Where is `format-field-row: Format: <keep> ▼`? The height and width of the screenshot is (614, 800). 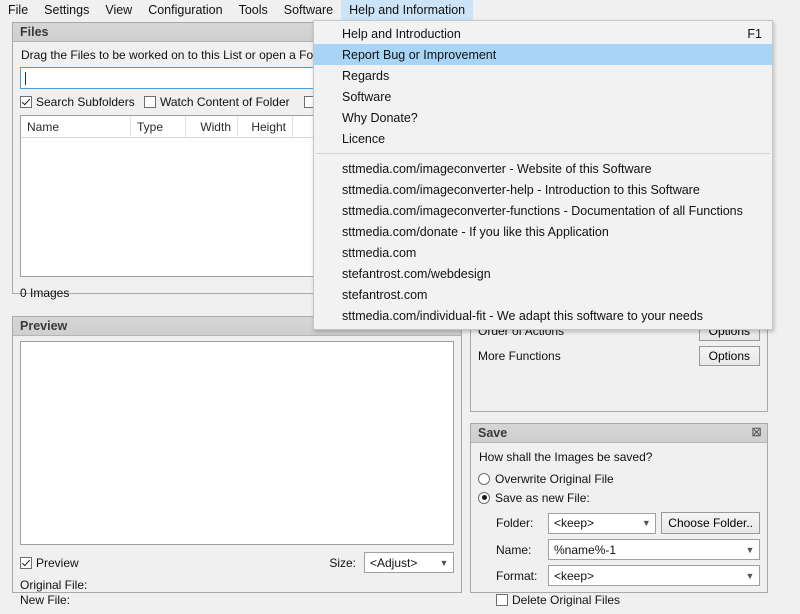 format-field-row: Format: <keep> ▼ is located at coordinates (619, 575).